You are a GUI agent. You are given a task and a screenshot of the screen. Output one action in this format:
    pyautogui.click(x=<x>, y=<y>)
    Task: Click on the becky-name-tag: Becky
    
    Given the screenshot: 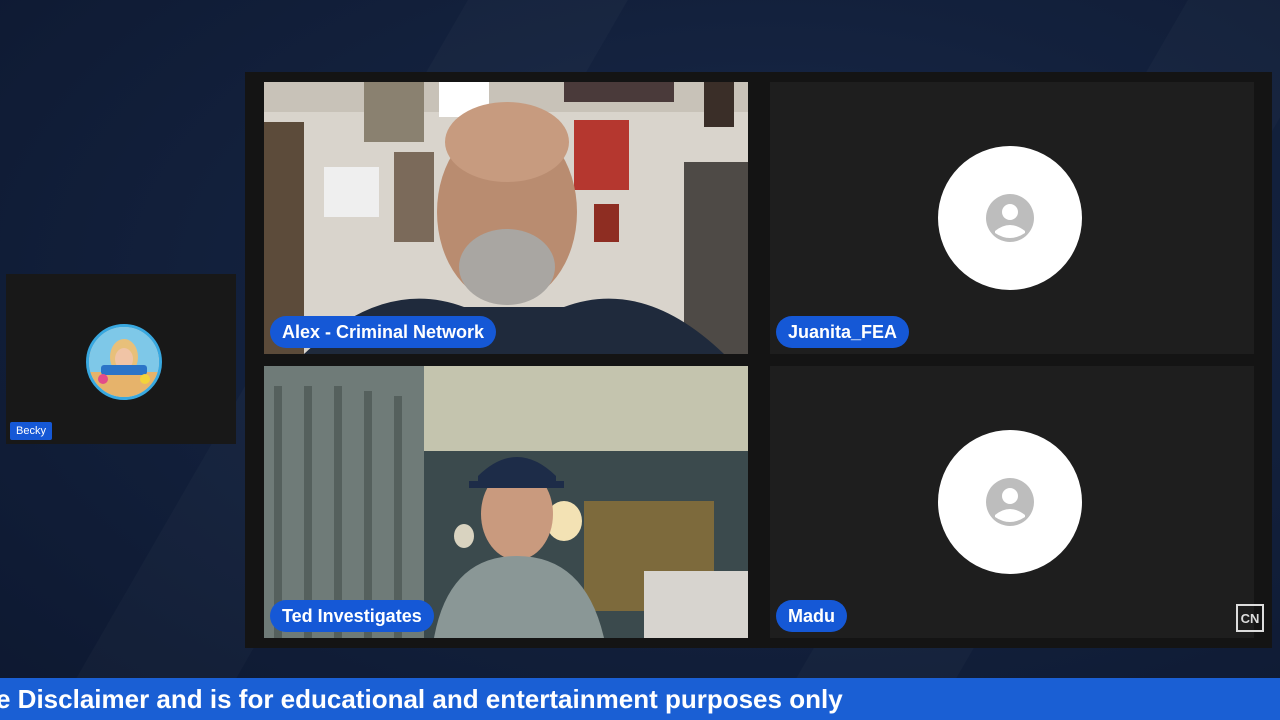 What is the action you would take?
    pyautogui.click(x=31, y=431)
    